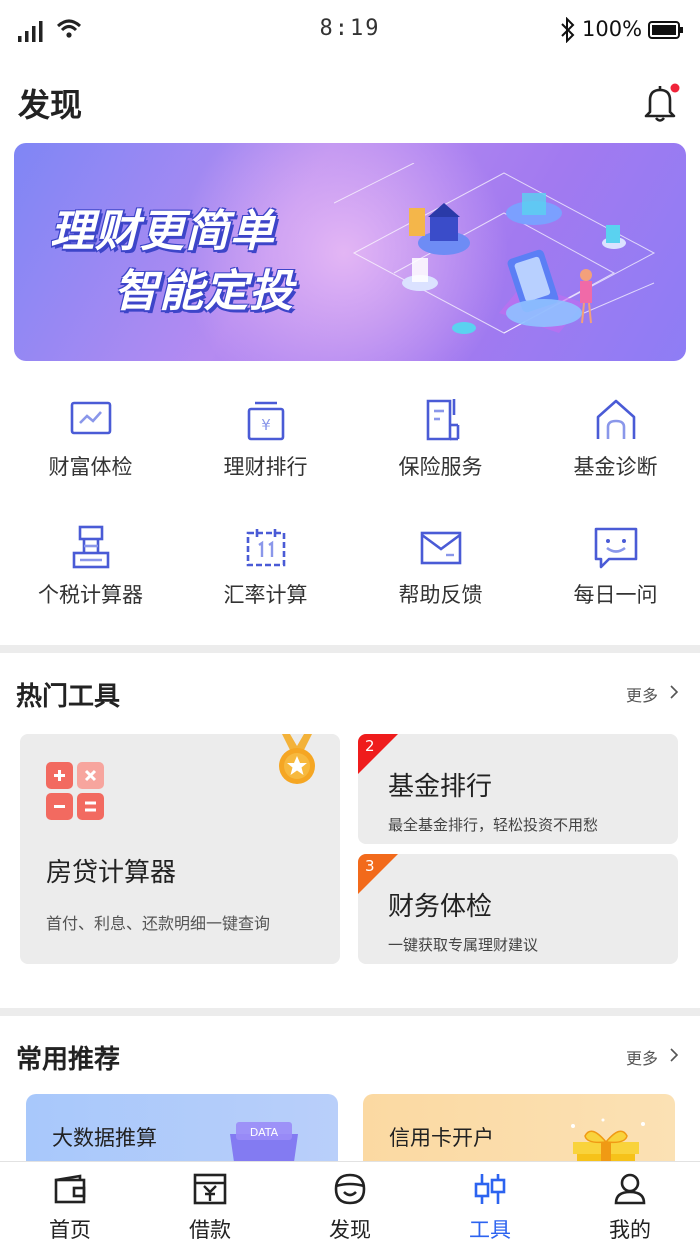  What do you see at coordinates (642, 694) in the screenshot?
I see `hot-tools-more-link: 更多` at bounding box center [642, 694].